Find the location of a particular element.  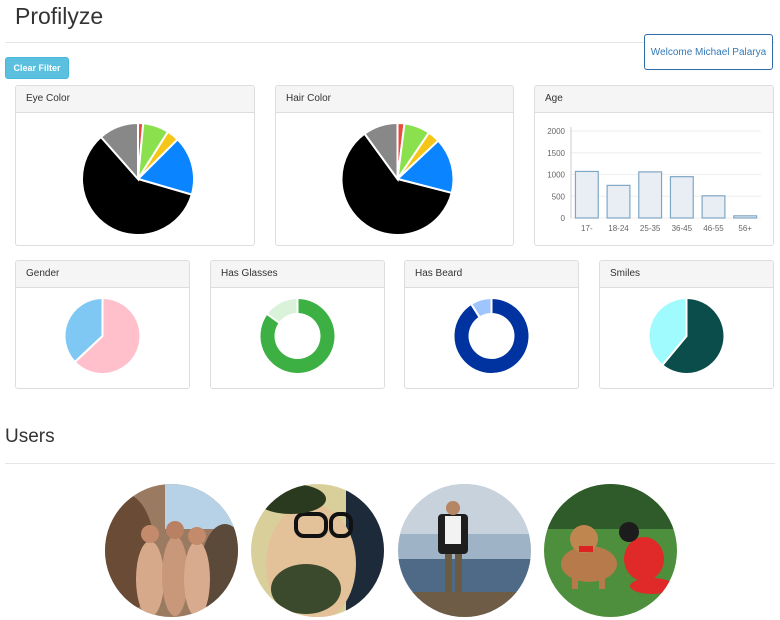

smiles-panel: Smiles is located at coordinates (686, 324).